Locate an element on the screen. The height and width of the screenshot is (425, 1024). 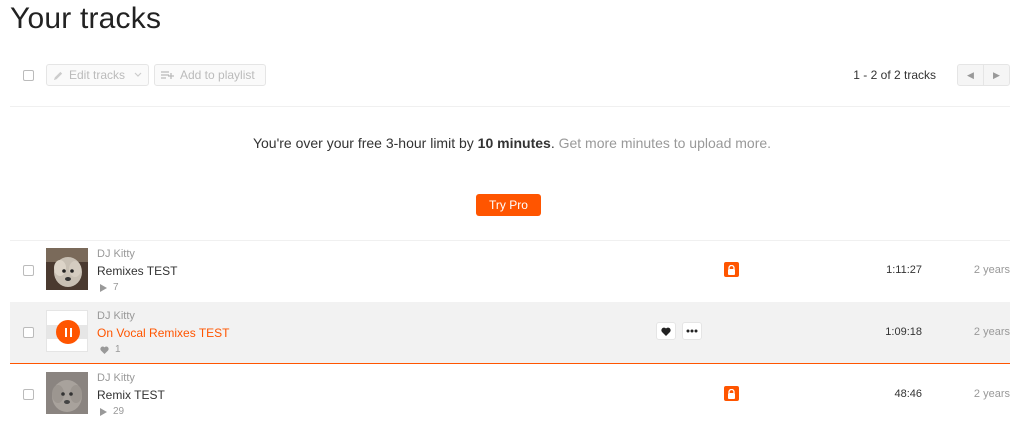
track-title: Remixes TEST is located at coordinates (137, 271).